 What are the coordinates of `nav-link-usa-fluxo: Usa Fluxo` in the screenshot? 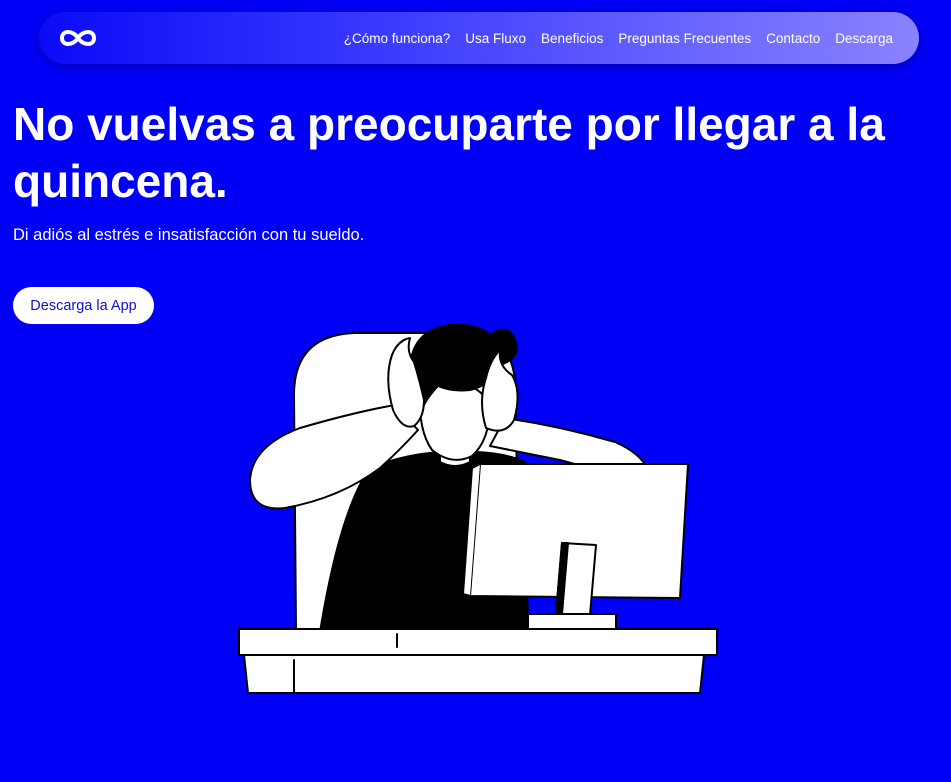 It's located at (495, 38).